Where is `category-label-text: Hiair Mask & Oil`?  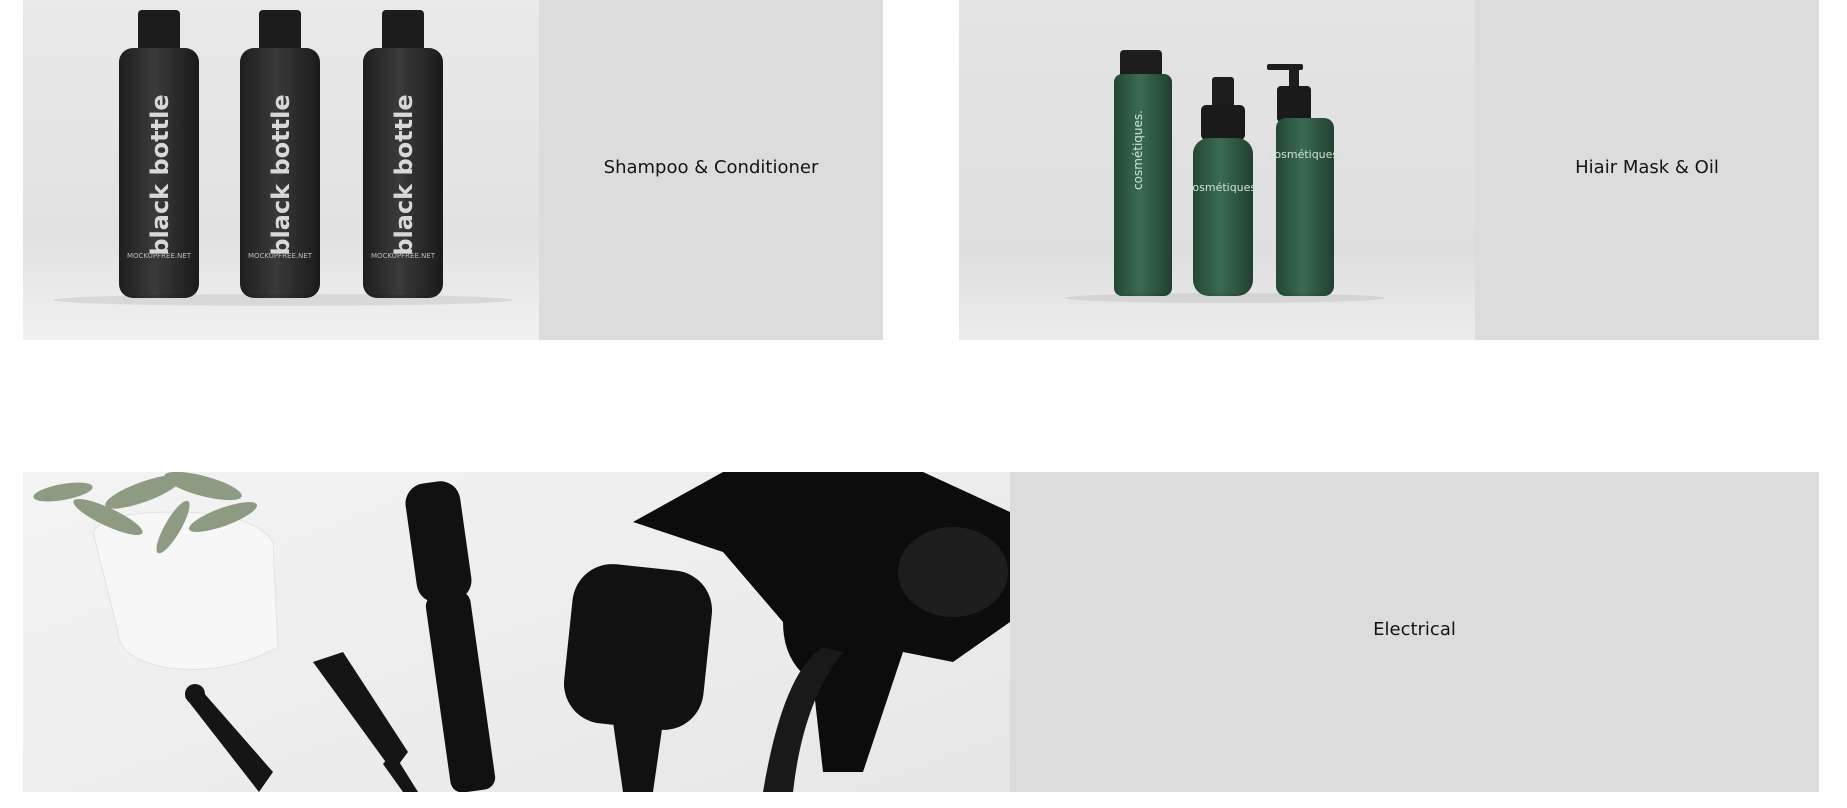
category-label-text: Hiair Mask & Oil is located at coordinates (1647, 167).